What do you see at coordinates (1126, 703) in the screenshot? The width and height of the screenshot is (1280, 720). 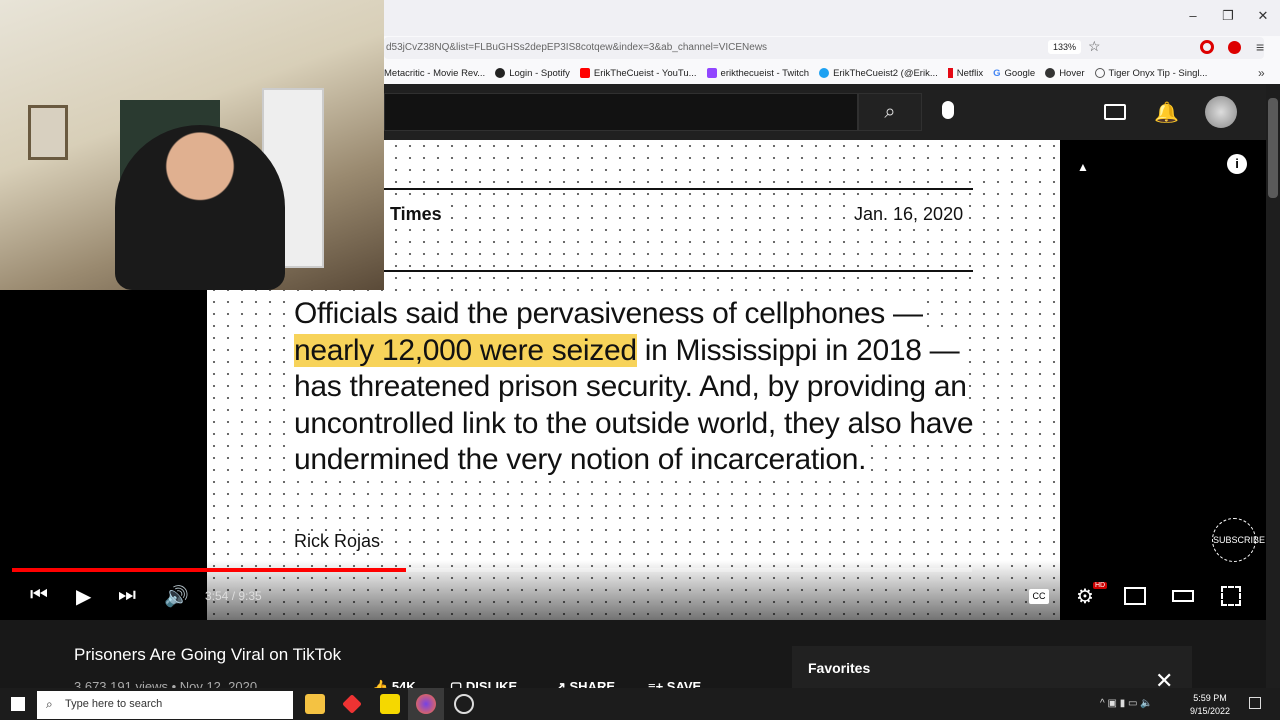 I see `system-tray-icons: ^ ▣ ▮ ▭ 🔈` at bounding box center [1126, 703].